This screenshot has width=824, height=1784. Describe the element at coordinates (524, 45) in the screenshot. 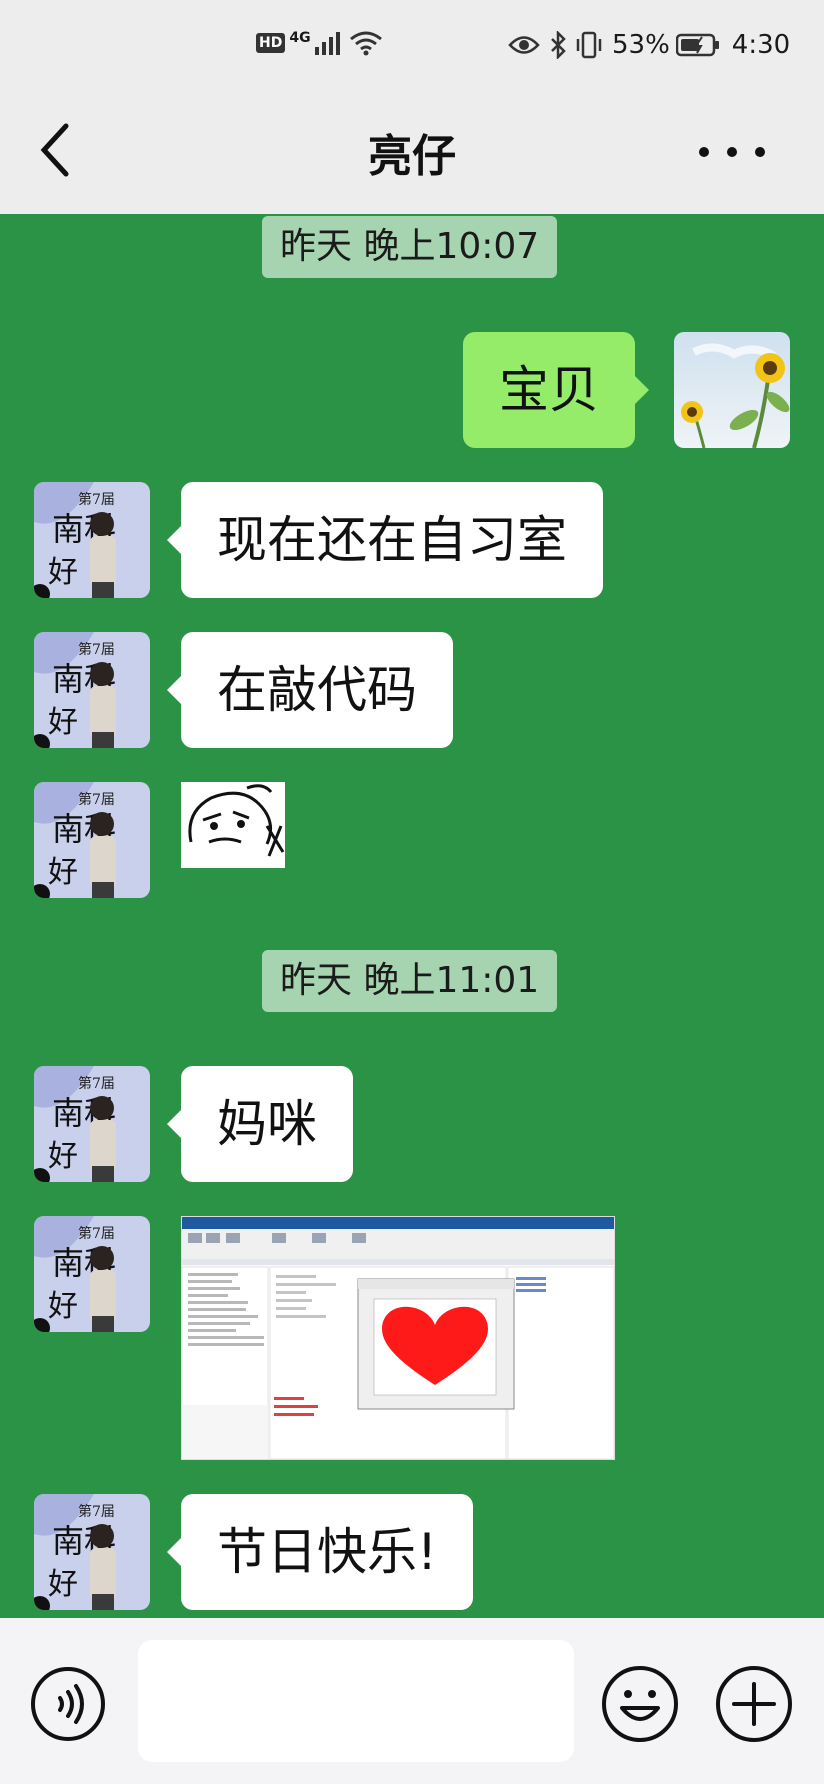

I see `eye-icon` at that location.